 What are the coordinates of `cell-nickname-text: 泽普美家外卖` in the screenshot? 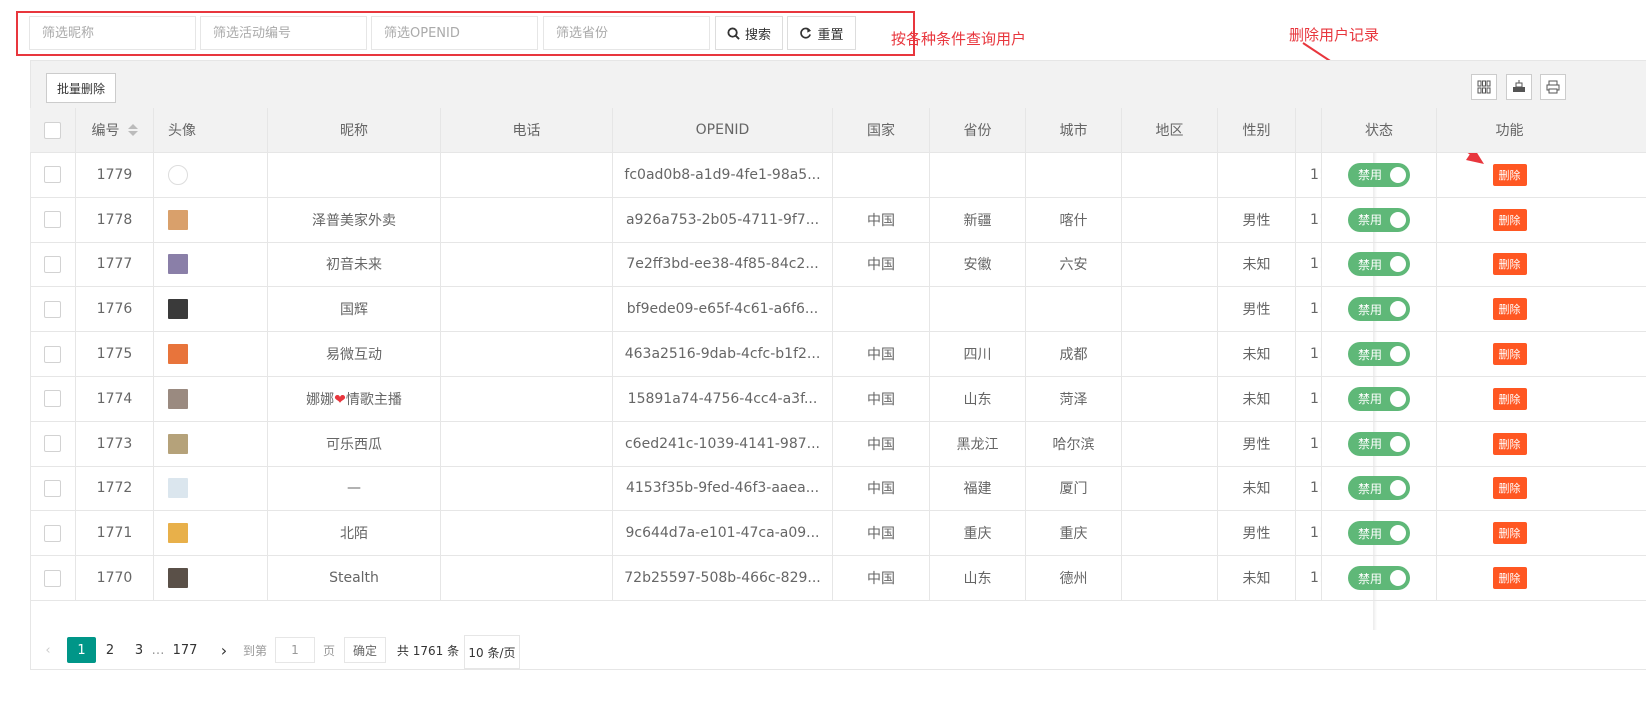 It's located at (354, 220).